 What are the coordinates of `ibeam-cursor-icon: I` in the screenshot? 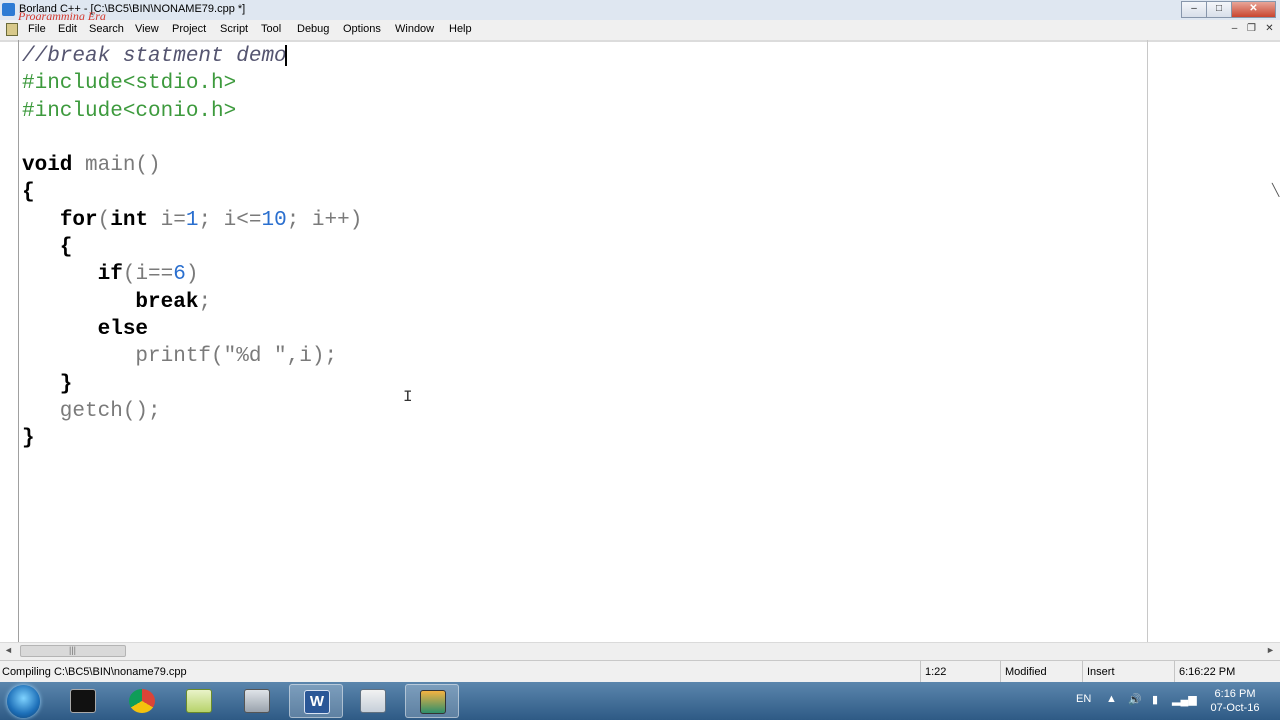 It's located at (408, 397).